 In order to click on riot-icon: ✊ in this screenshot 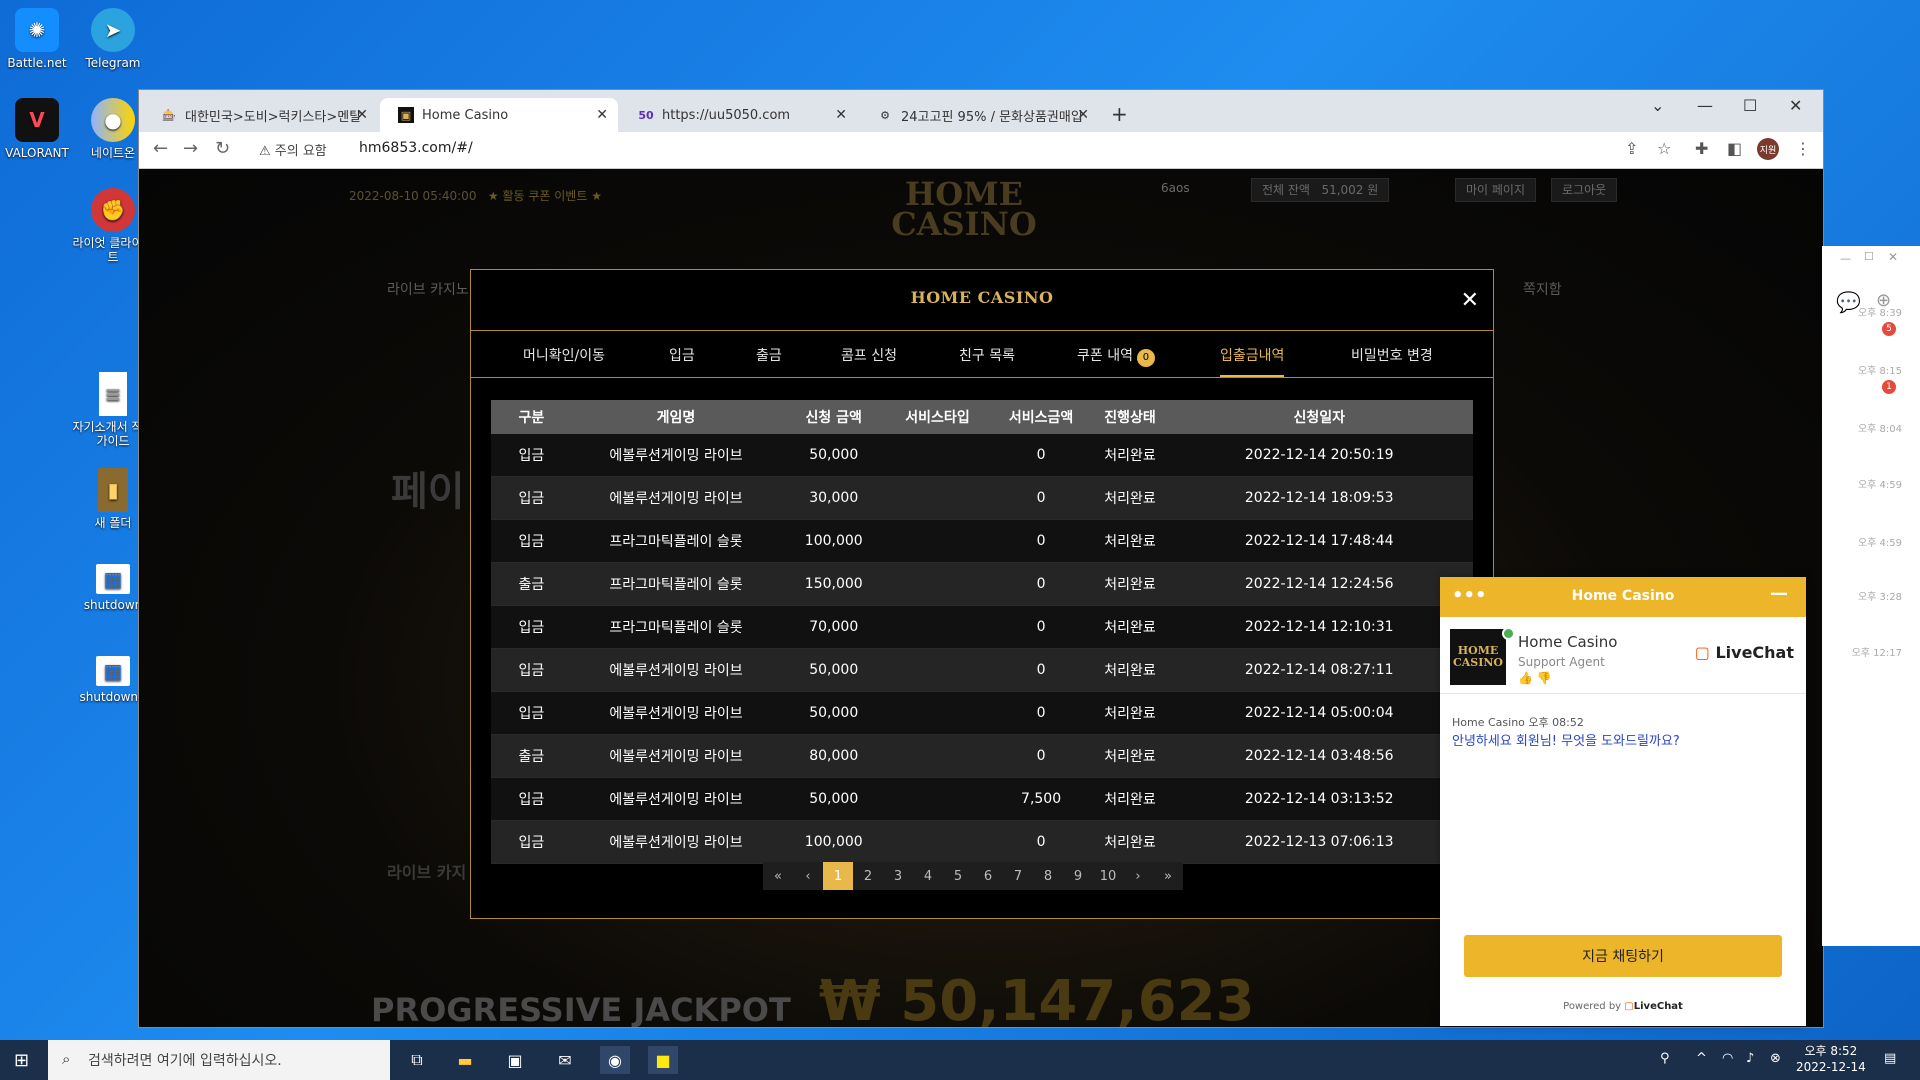, I will do `click(113, 210)`.